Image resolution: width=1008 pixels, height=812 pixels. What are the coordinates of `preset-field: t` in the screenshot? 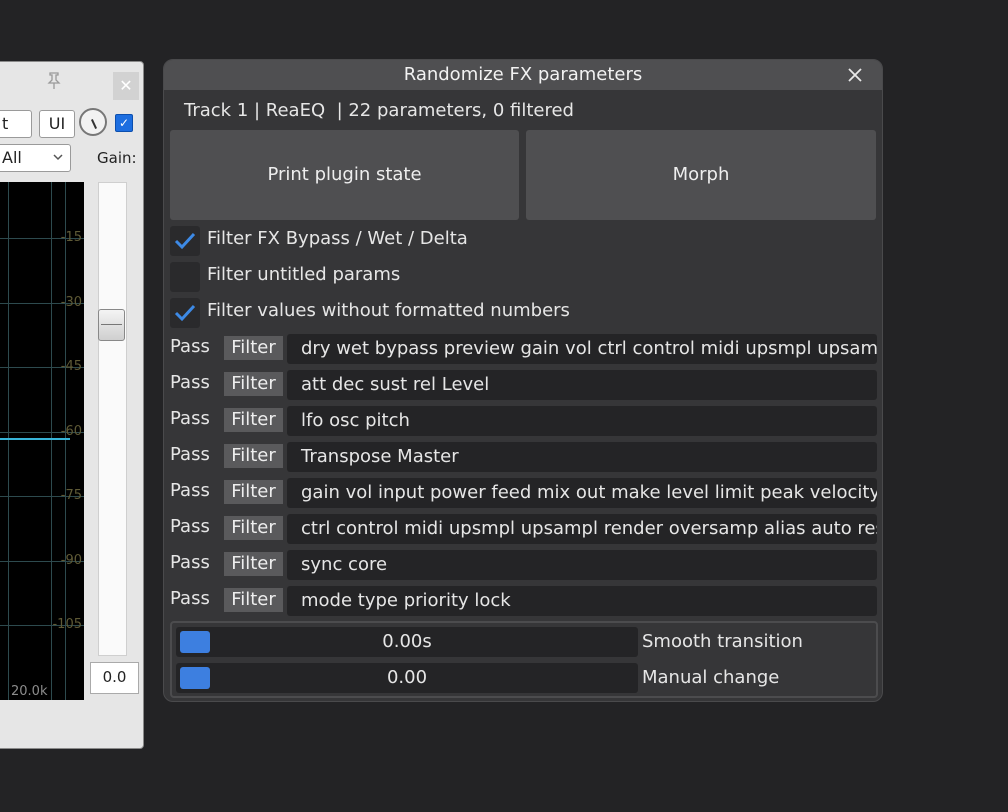 It's located at (16, 124).